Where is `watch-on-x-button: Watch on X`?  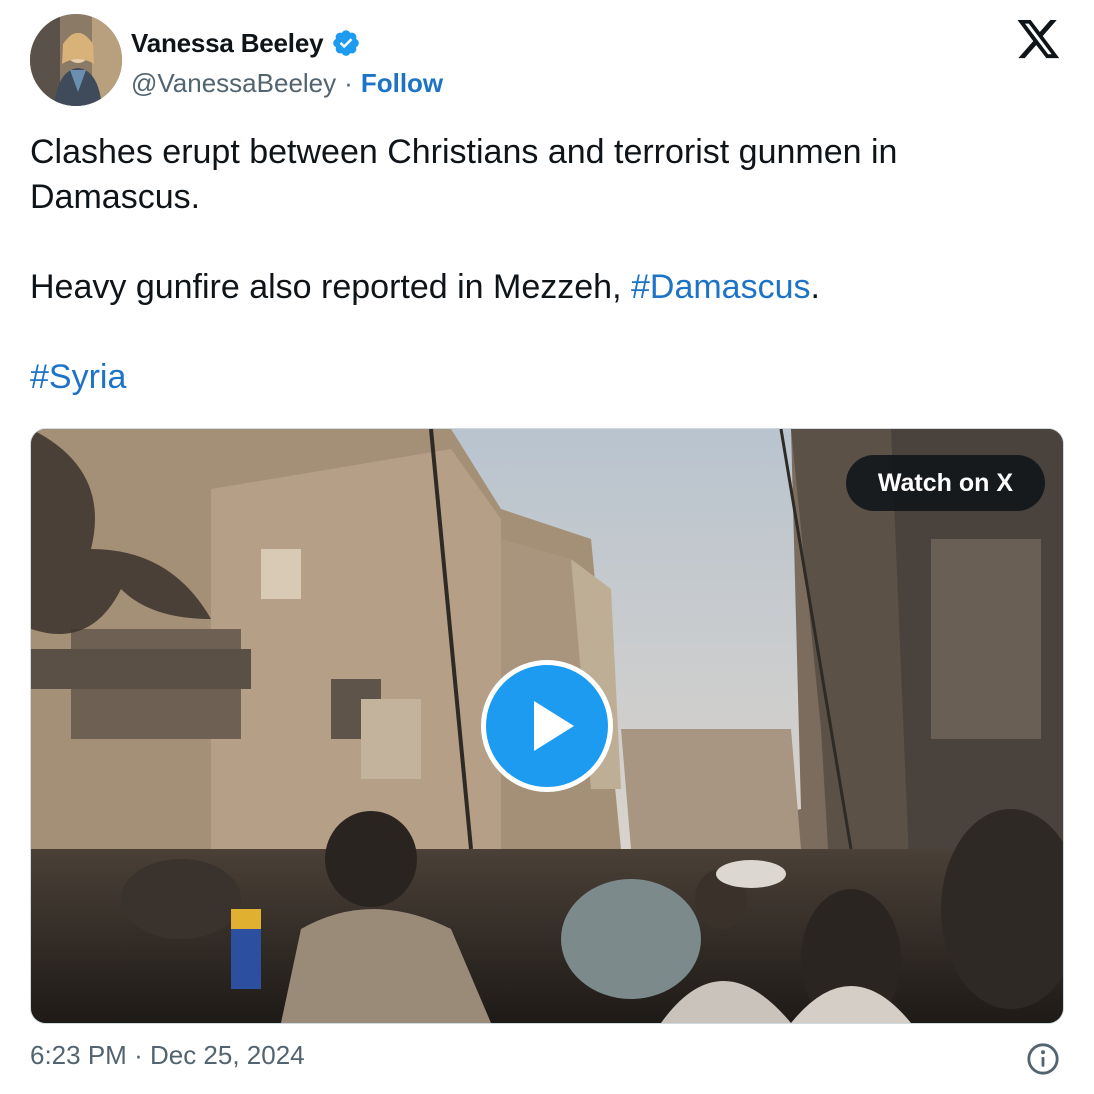 watch-on-x-button: Watch on X is located at coordinates (945, 483).